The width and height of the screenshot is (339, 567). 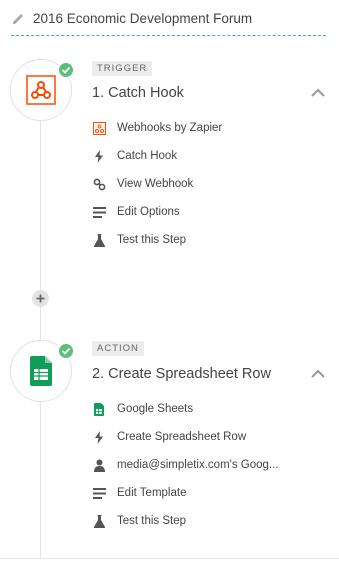 I want to click on step-1-edit-options-item: Edit Options, so click(x=136, y=212).